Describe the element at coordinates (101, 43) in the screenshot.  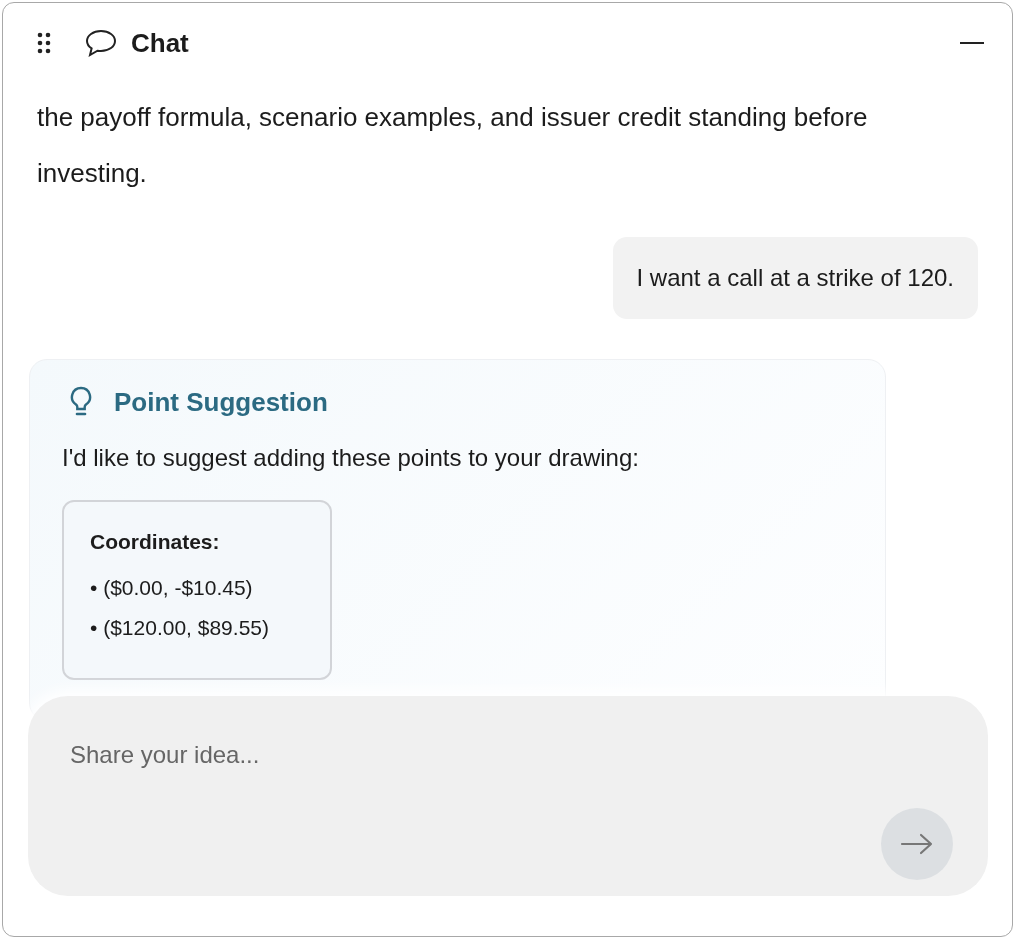
I see `chat-bubble-icon` at that location.